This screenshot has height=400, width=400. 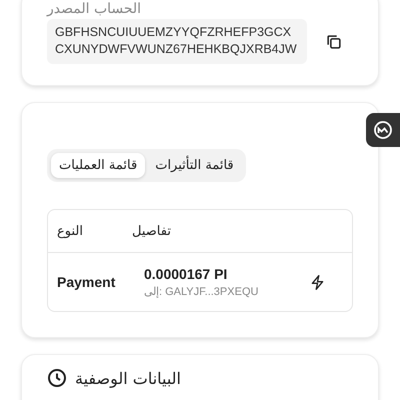 What do you see at coordinates (194, 165) in the screenshot?
I see `tab: قائمة التأثيرات` at bounding box center [194, 165].